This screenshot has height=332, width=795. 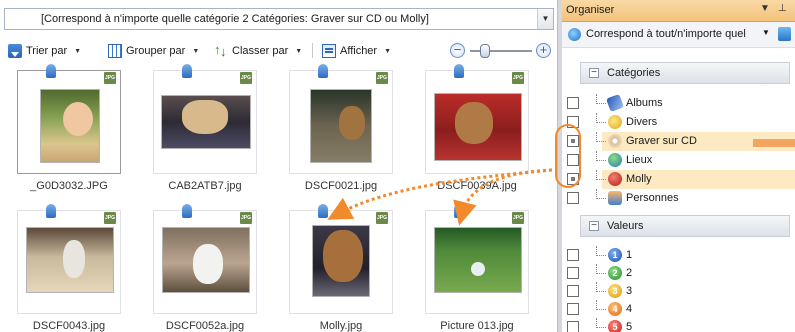 I want to click on thumbnail-item: JPG Molly.jpg, so click(x=341, y=268).